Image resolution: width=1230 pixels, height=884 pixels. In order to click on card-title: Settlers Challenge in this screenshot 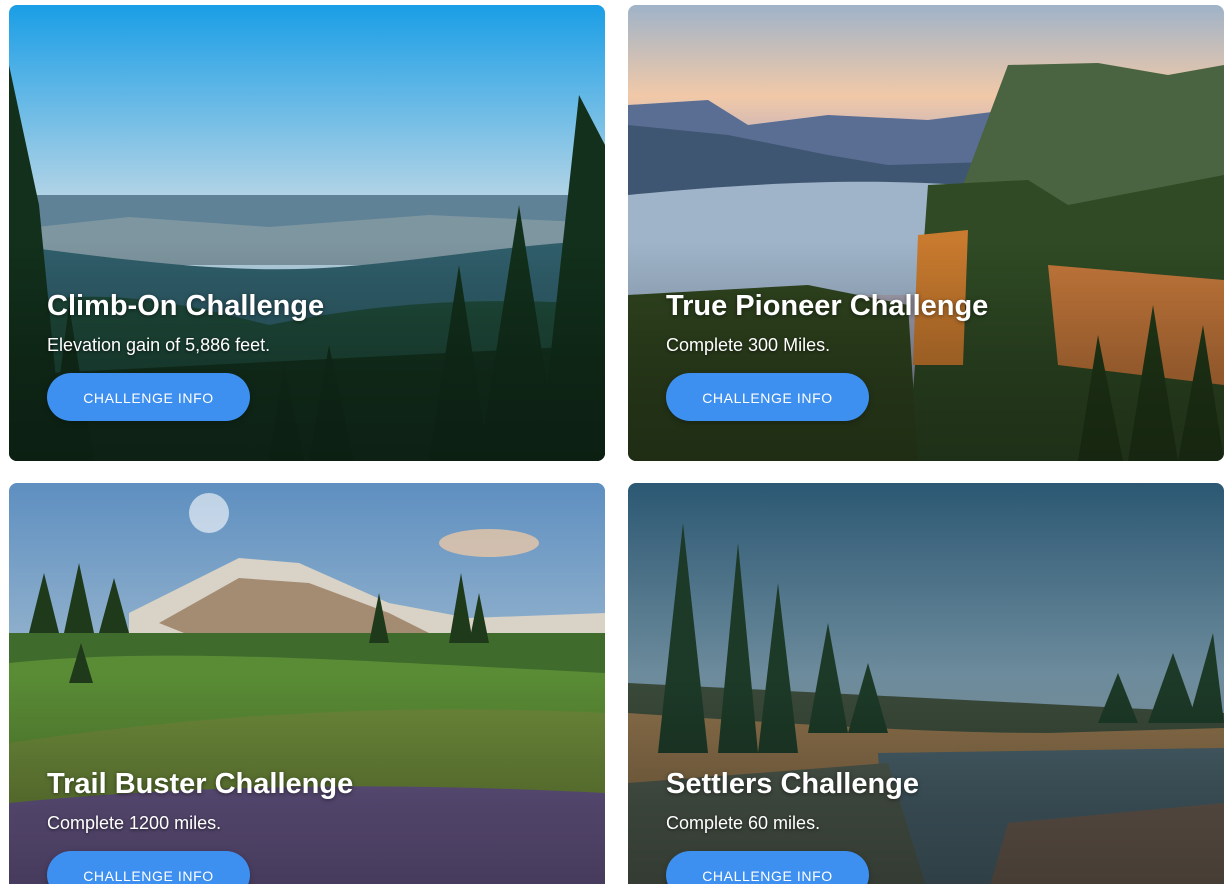, I will do `click(793, 784)`.